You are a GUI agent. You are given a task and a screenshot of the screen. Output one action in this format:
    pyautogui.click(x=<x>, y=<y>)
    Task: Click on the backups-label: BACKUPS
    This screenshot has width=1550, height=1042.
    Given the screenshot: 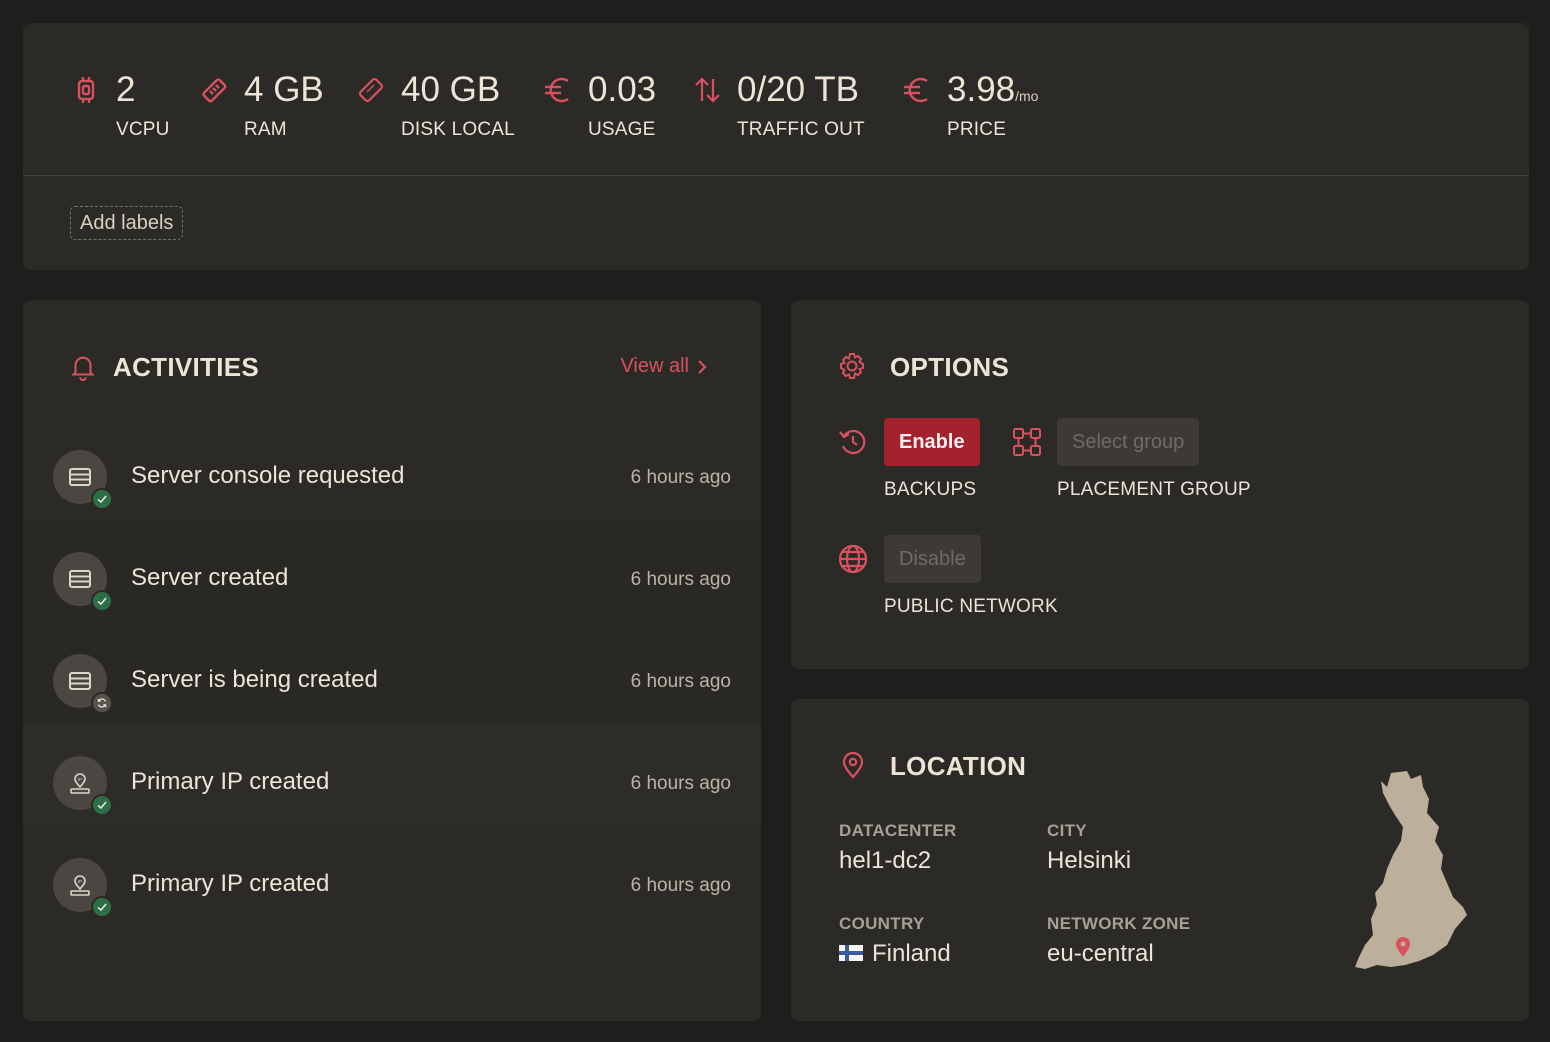 What is the action you would take?
    pyautogui.click(x=930, y=489)
    